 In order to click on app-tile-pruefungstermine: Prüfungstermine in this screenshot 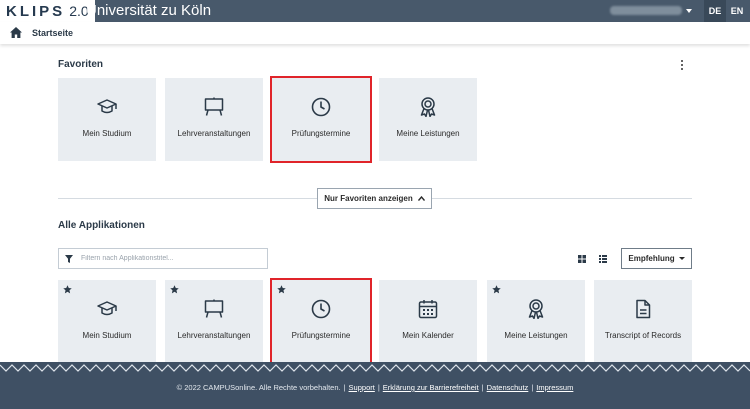, I will do `click(321, 321)`.